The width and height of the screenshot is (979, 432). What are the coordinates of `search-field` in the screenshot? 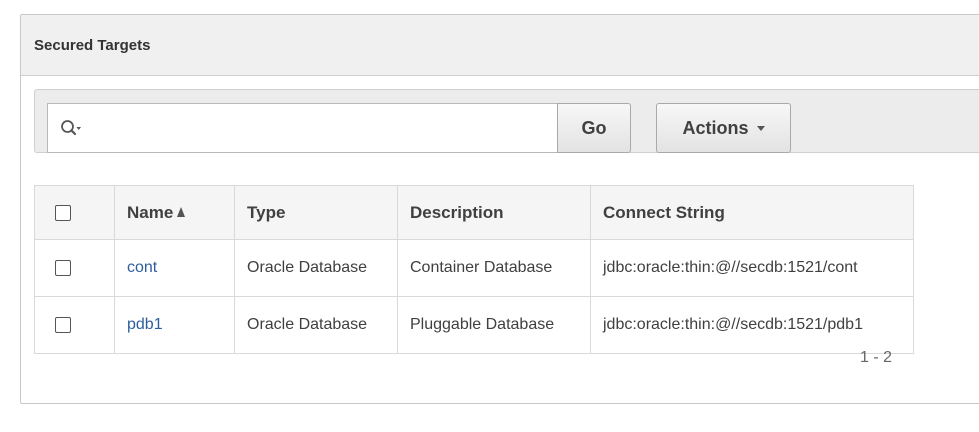 It's located at (302, 128).